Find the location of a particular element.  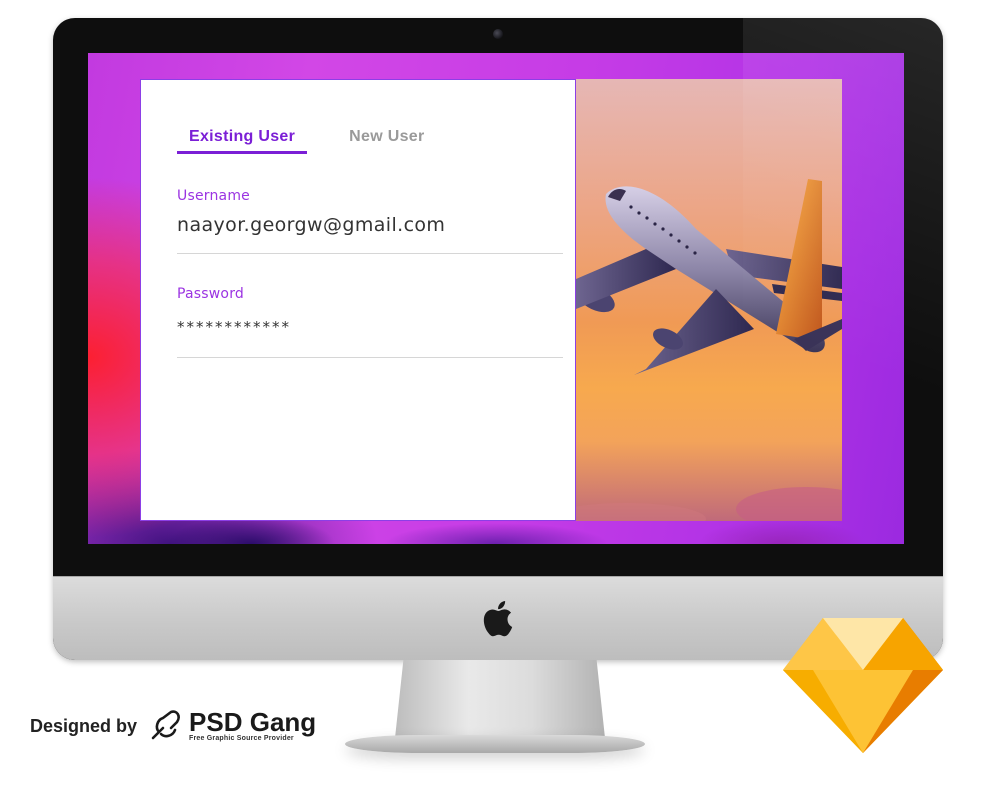

camera-icon is located at coordinates (498, 34).